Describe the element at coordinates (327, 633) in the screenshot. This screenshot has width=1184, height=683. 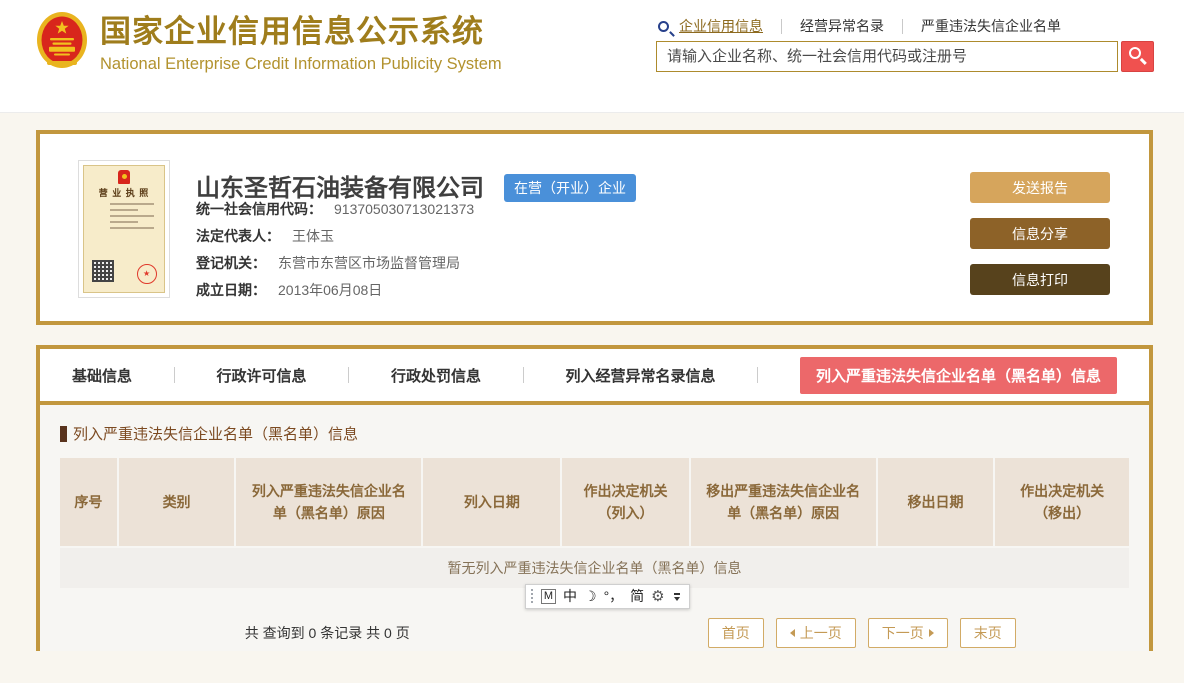
I see `record-count-summary: 共 查询到 0 条记录 共 0 页` at that location.